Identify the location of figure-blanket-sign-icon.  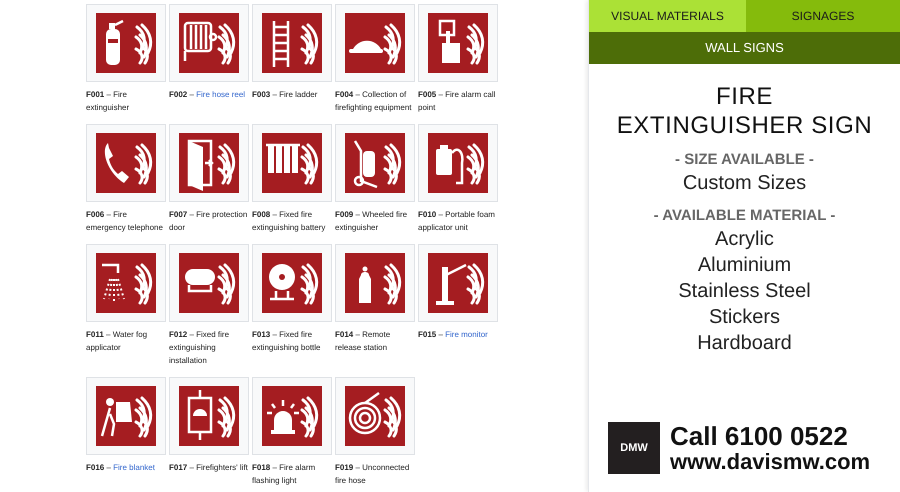
(126, 416).